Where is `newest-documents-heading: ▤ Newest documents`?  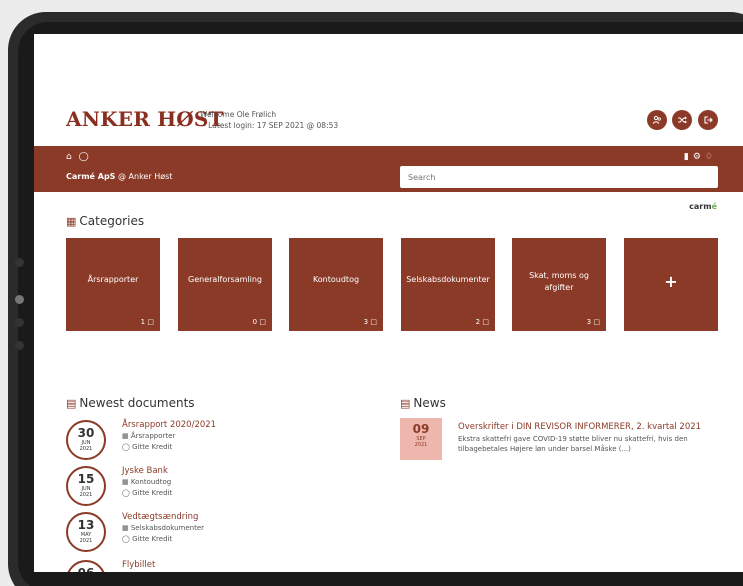
newest-documents-heading: ▤ Newest documents is located at coordinates (130, 403).